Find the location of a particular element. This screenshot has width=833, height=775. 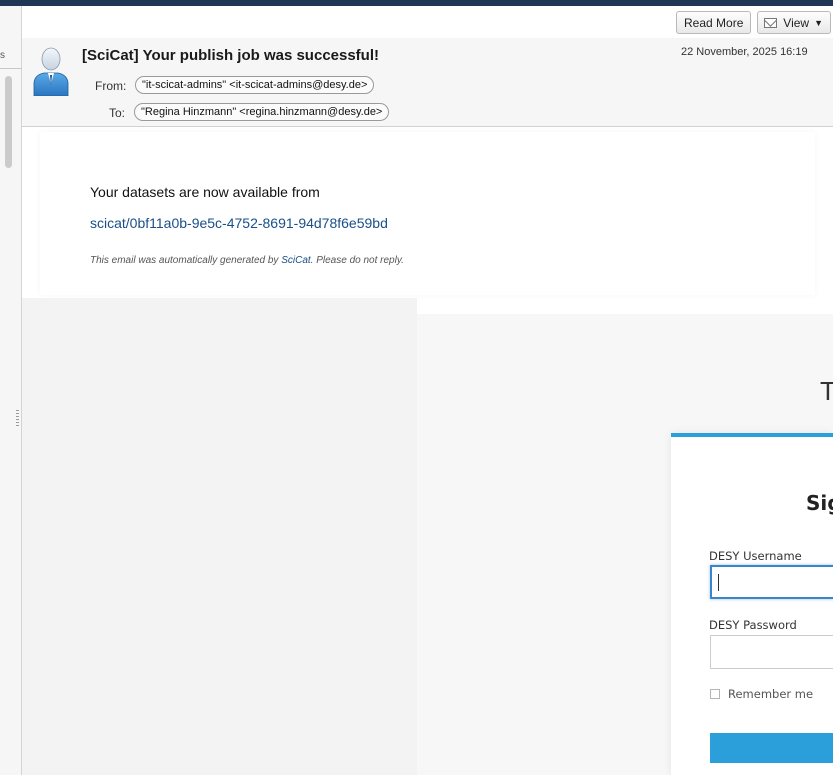

scicat-link: SciCat is located at coordinates (295, 260).